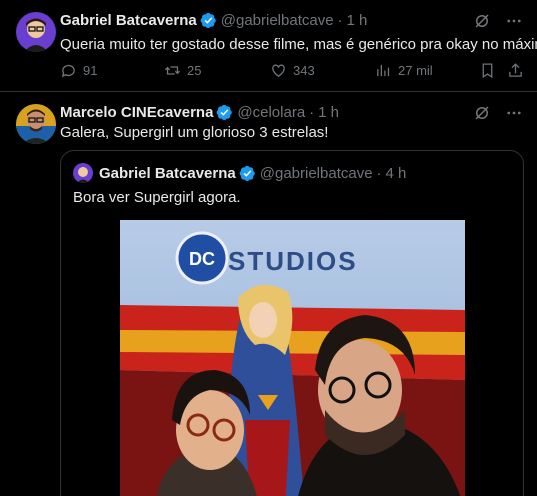 The width and height of the screenshot is (537, 496). I want to click on repost-button: 25, so click(217, 70).